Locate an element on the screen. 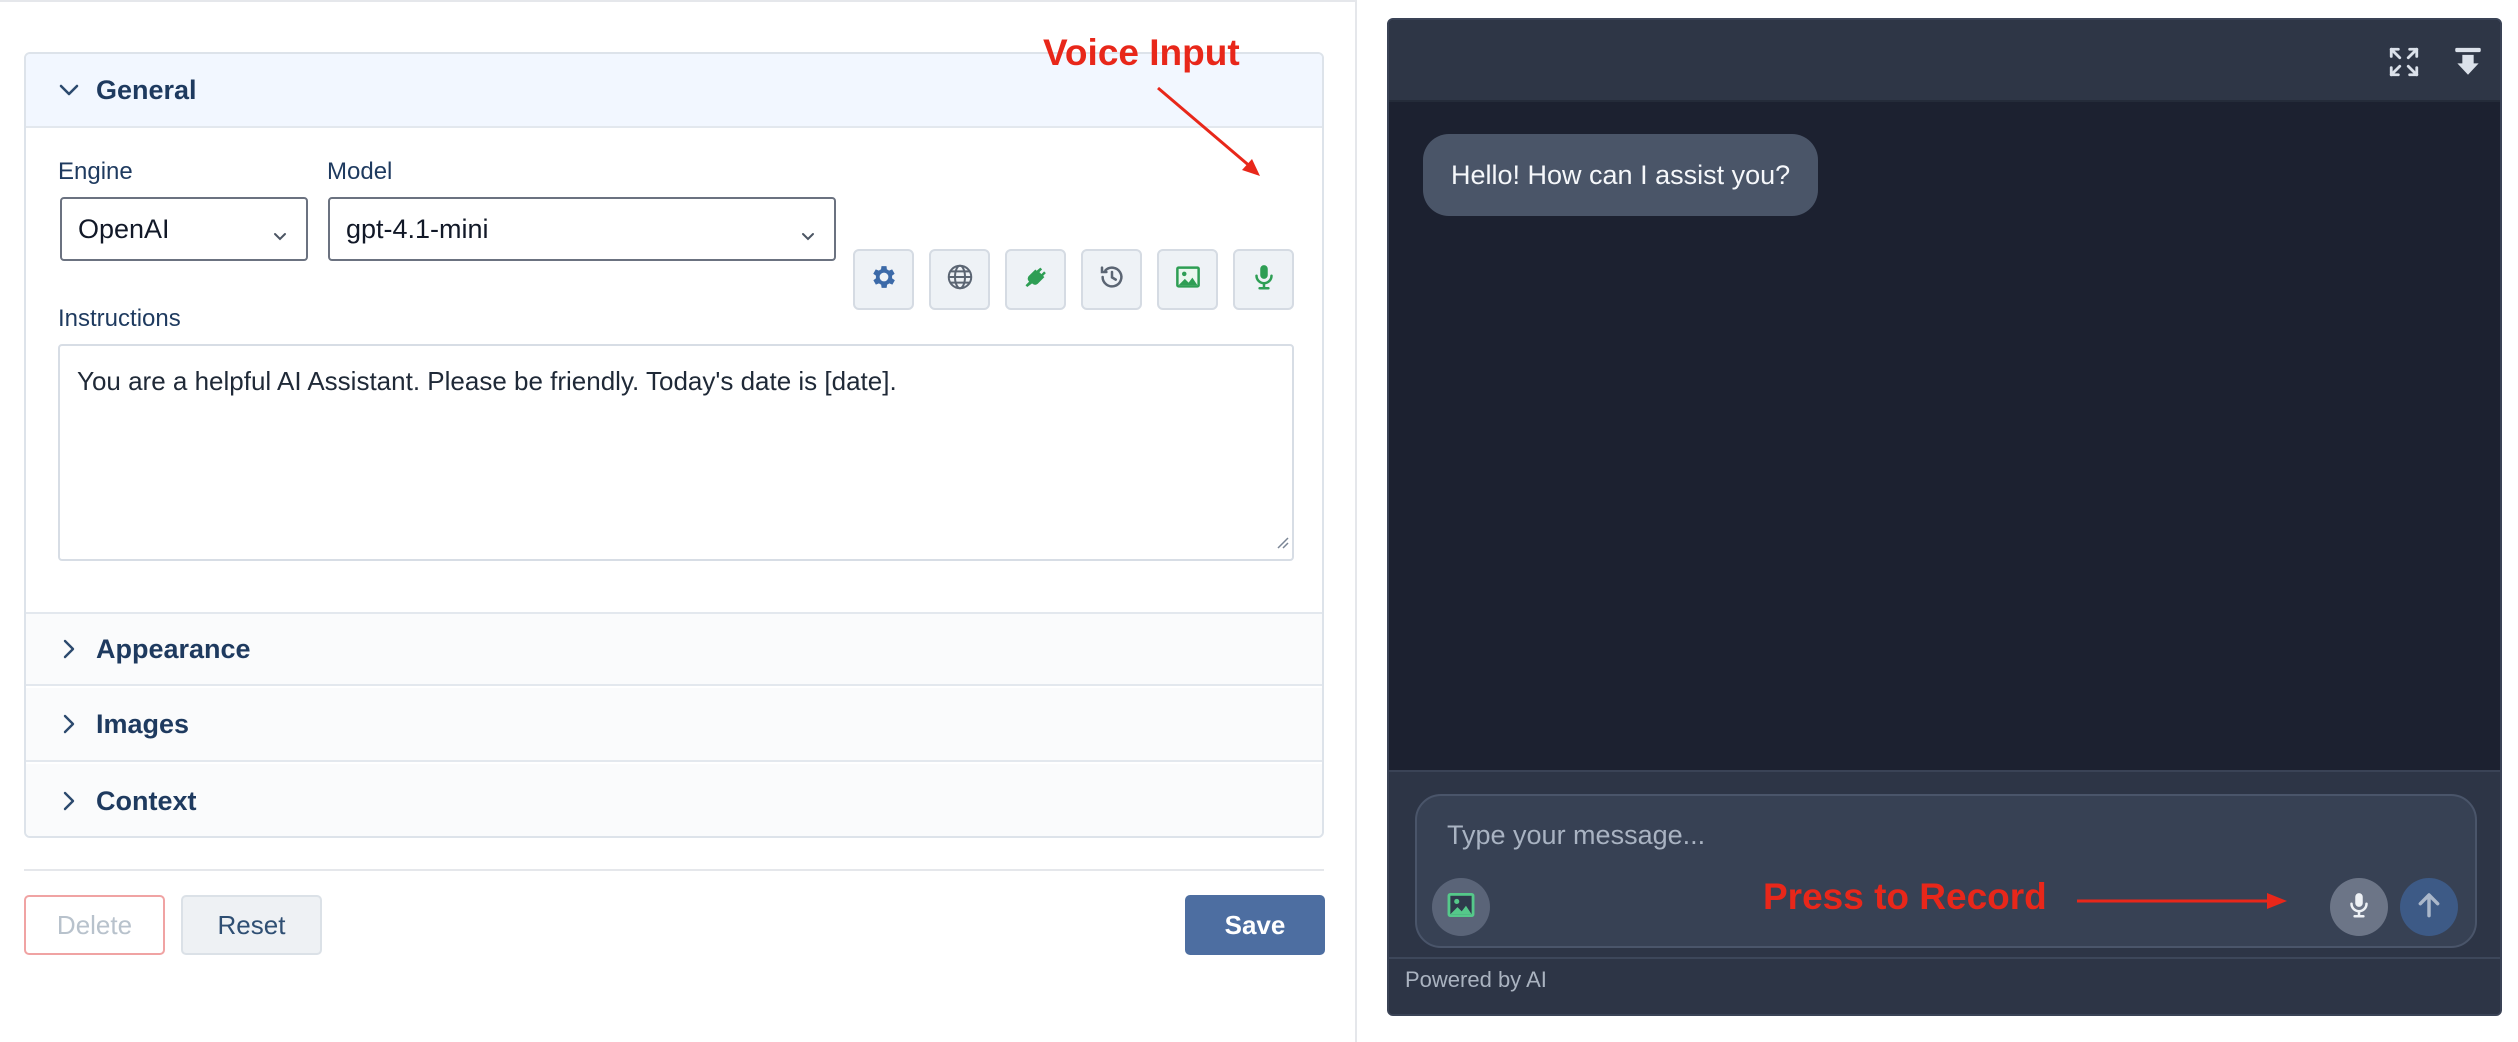 Image resolution: width=2518 pixels, height=1042 pixels. attach-image-button is located at coordinates (1461, 907).